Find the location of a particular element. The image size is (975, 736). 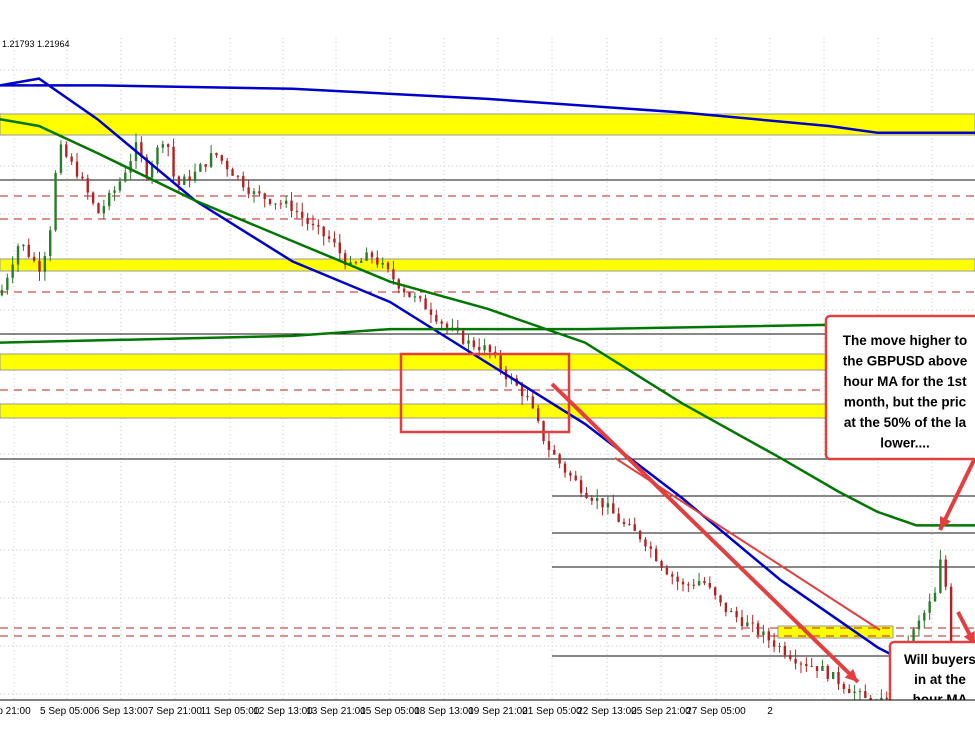

x-tick-label: p 21:00 is located at coordinates (15, 711).